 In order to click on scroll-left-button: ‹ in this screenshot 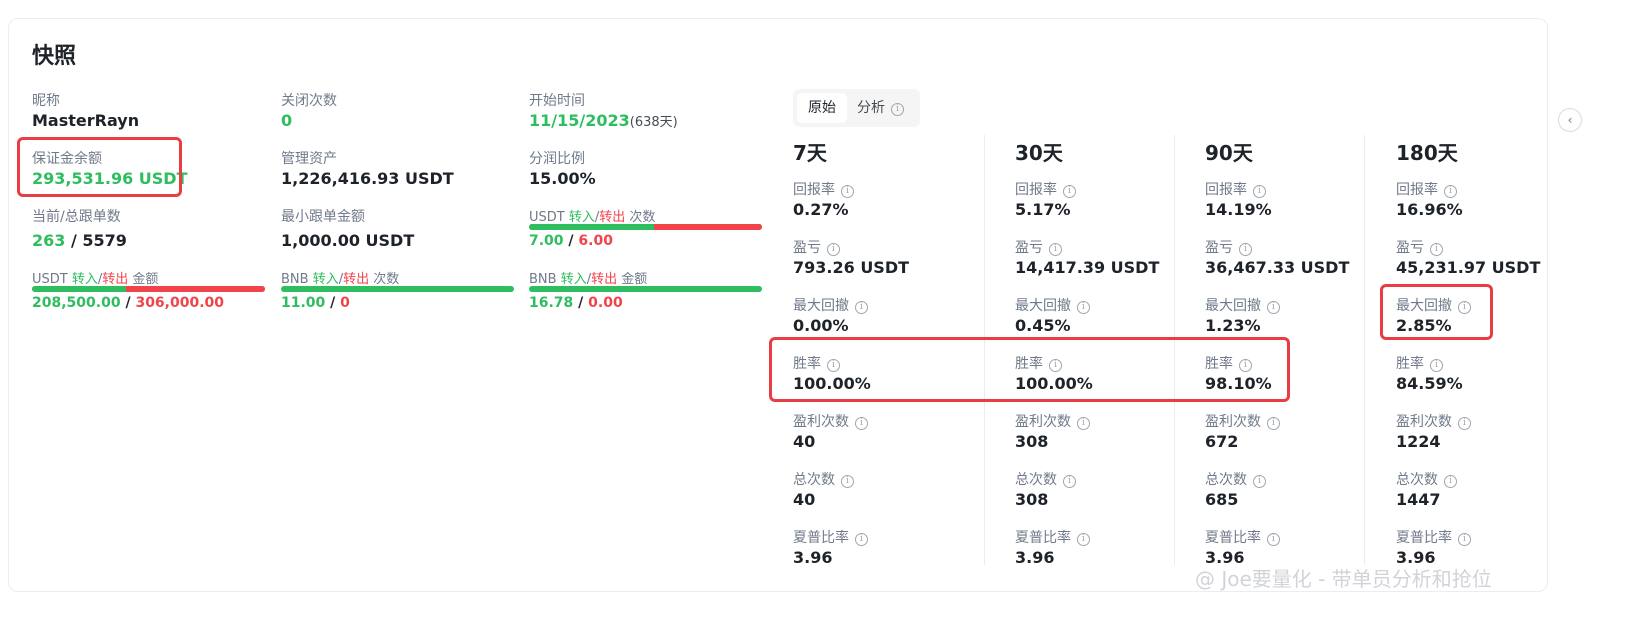, I will do `click(1570, 120)`.